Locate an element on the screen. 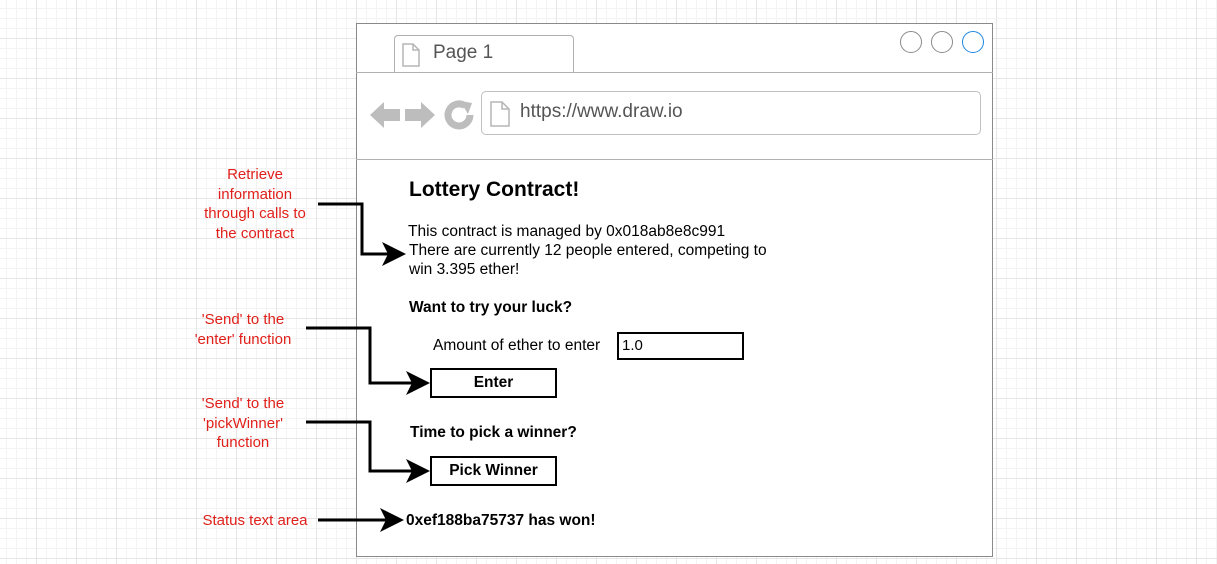 This screenshot has height=564, width=1217. connector-arrows is located at coordinates (368, 367).